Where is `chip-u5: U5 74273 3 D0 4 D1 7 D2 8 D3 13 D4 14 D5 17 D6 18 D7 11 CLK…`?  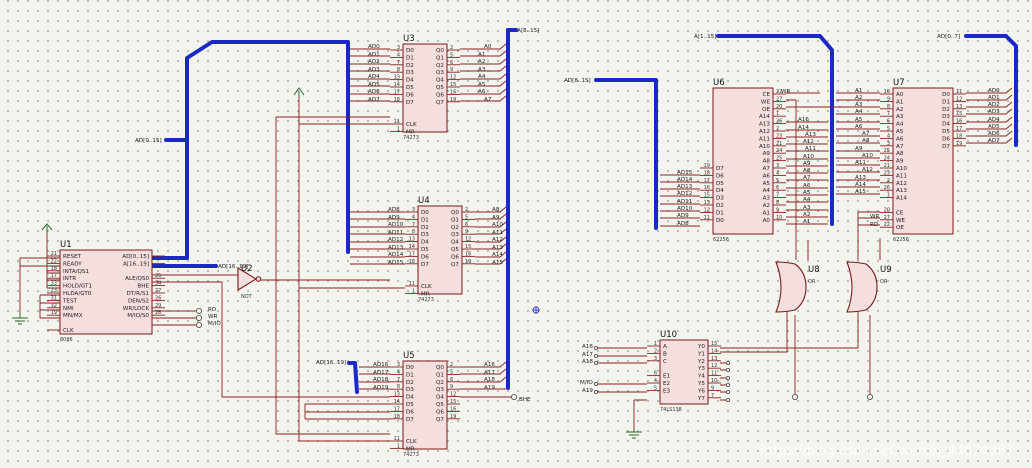
chip-u5: U5 74273 3 D0 4 D1 7 D2 8 D3 13 D4 14 D5 17 D6 18 D7 11 CLK… is located at coordinates (425, 404).